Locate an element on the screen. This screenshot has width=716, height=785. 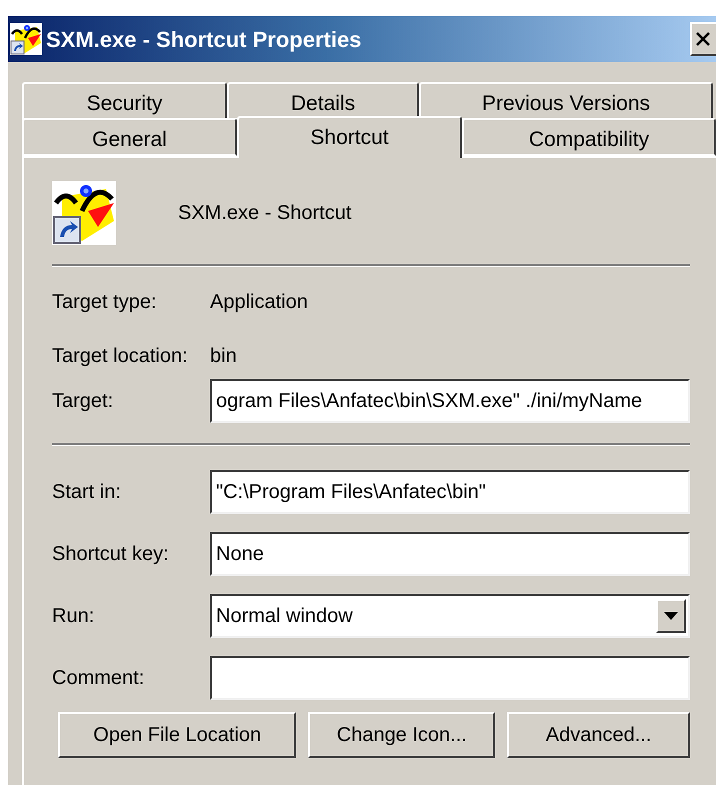
input-field: "C:\Program Files\Anfatec\bin" is located at coordinates (450, 492).